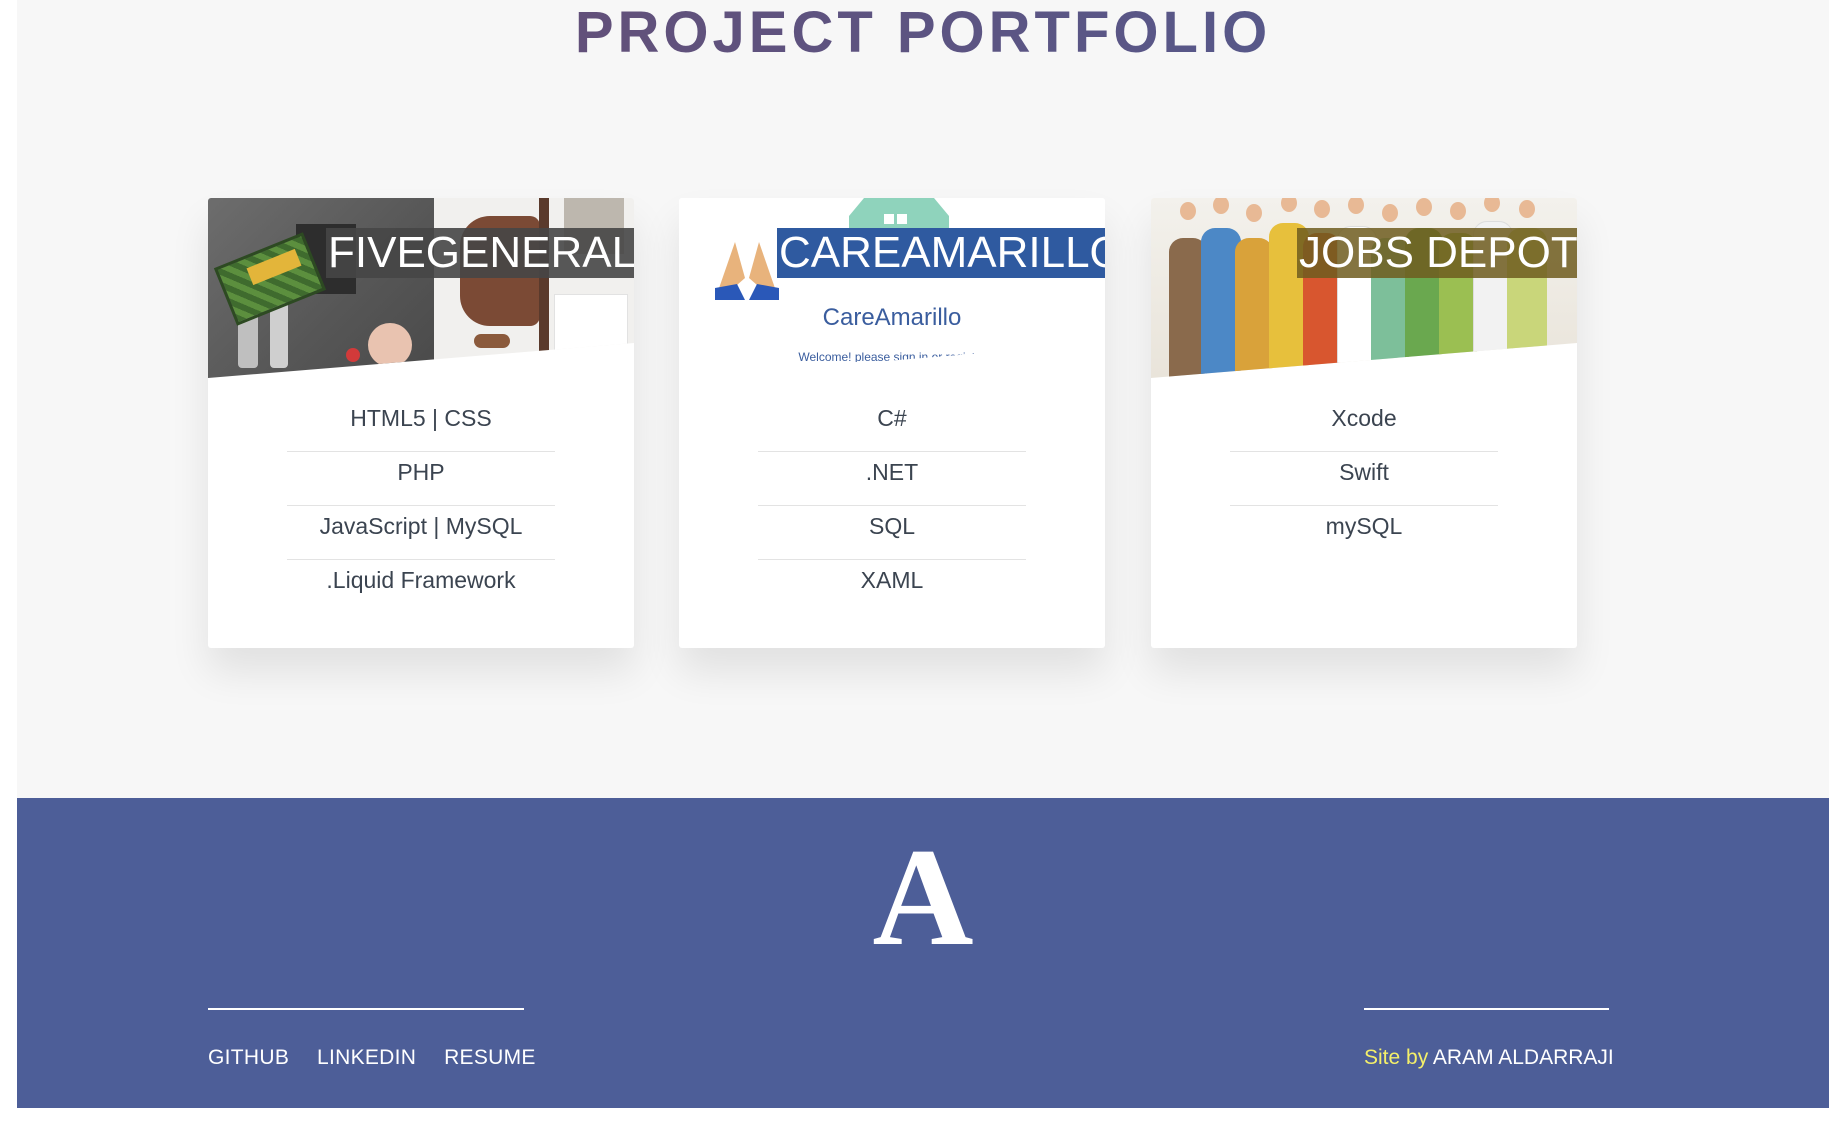 This screenshot has width=1847, height=1130. What do you see at coordinates (534, 288) in the screenshot?
I see `product-photo-right` at bounding box center [534, 288].